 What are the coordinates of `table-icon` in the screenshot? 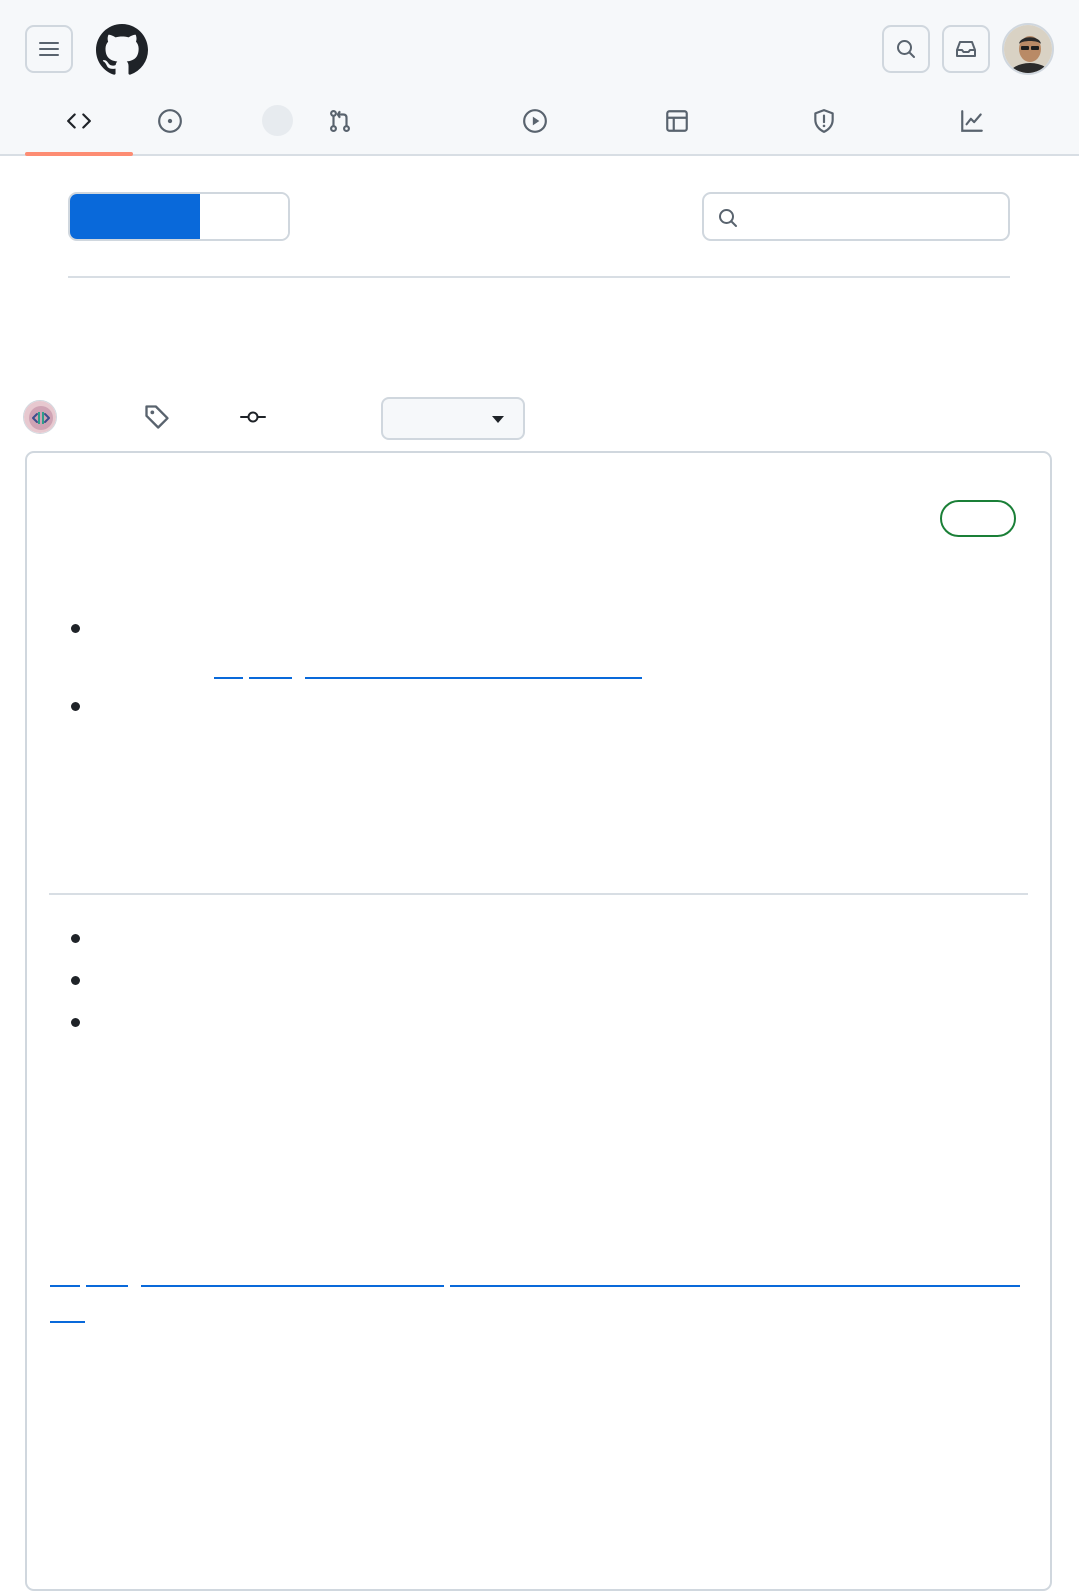 It's located at (677, 121).